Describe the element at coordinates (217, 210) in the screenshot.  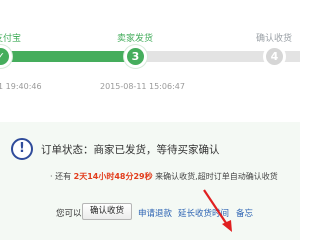
I see `red-arrow-icon` at that location.